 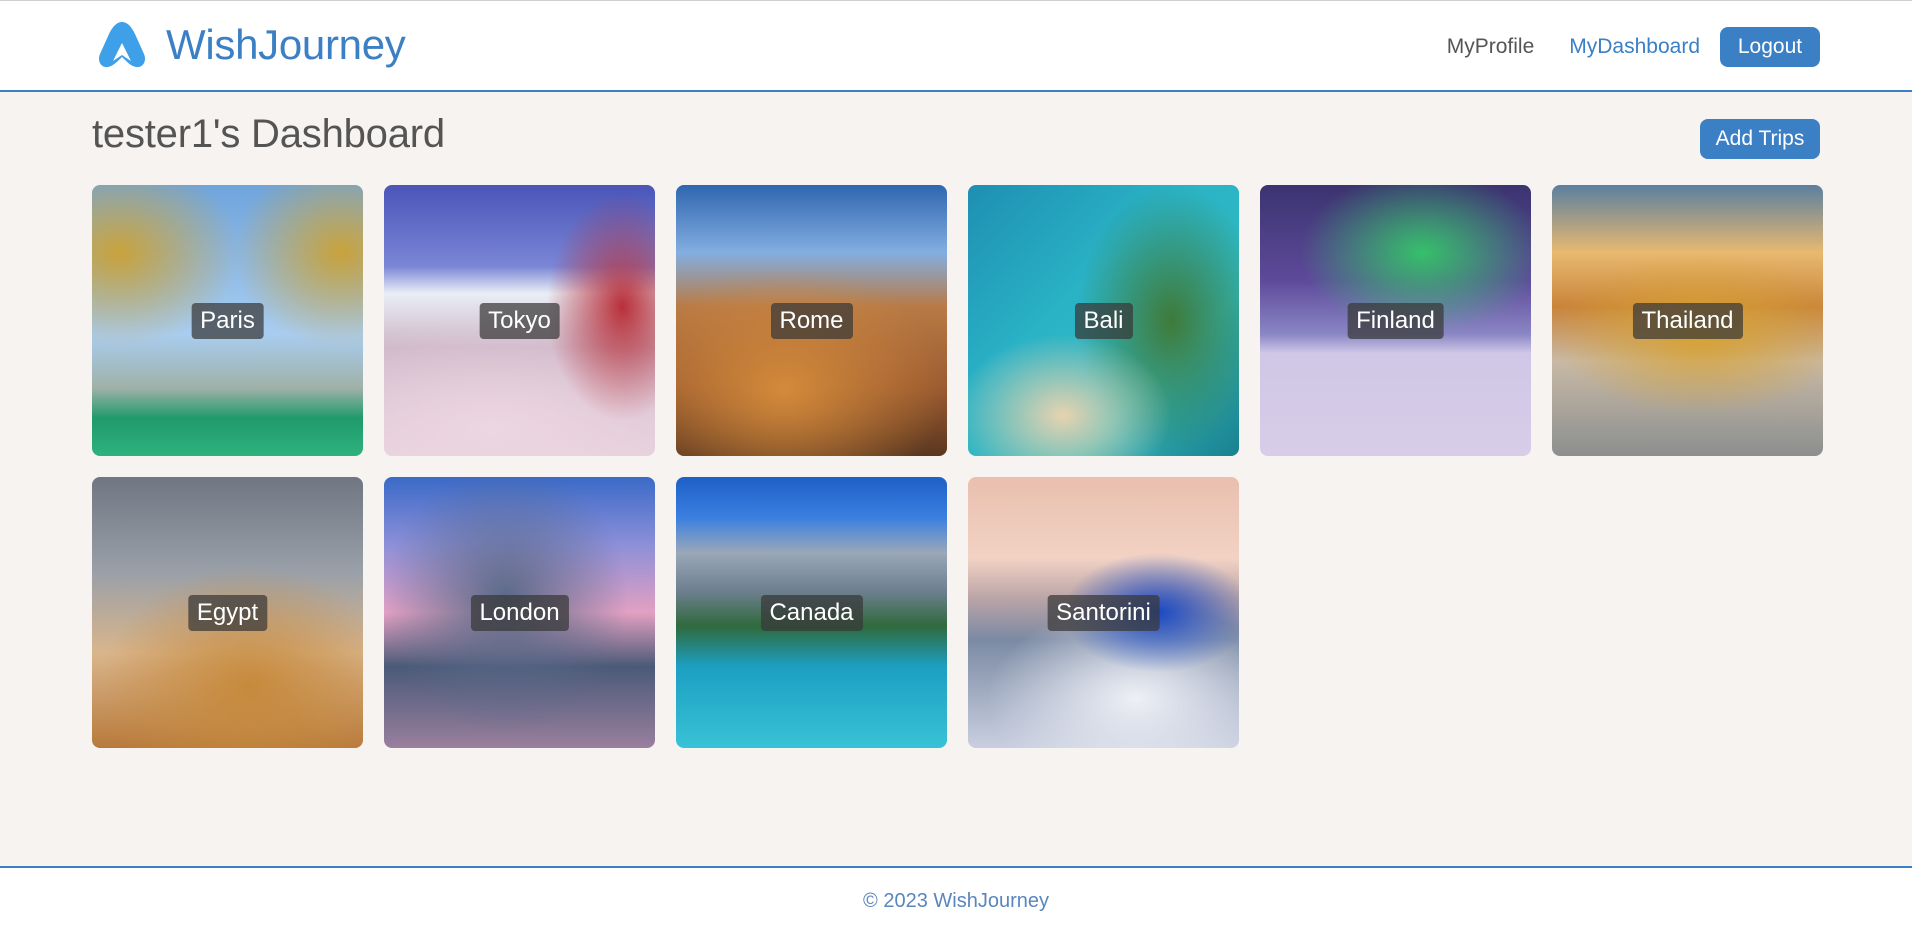 What do you see at coordinates (1491, 47) in the screenshot?
I see `nav-my-profile-link: MyProfile` at bounding box center [1491, 47].